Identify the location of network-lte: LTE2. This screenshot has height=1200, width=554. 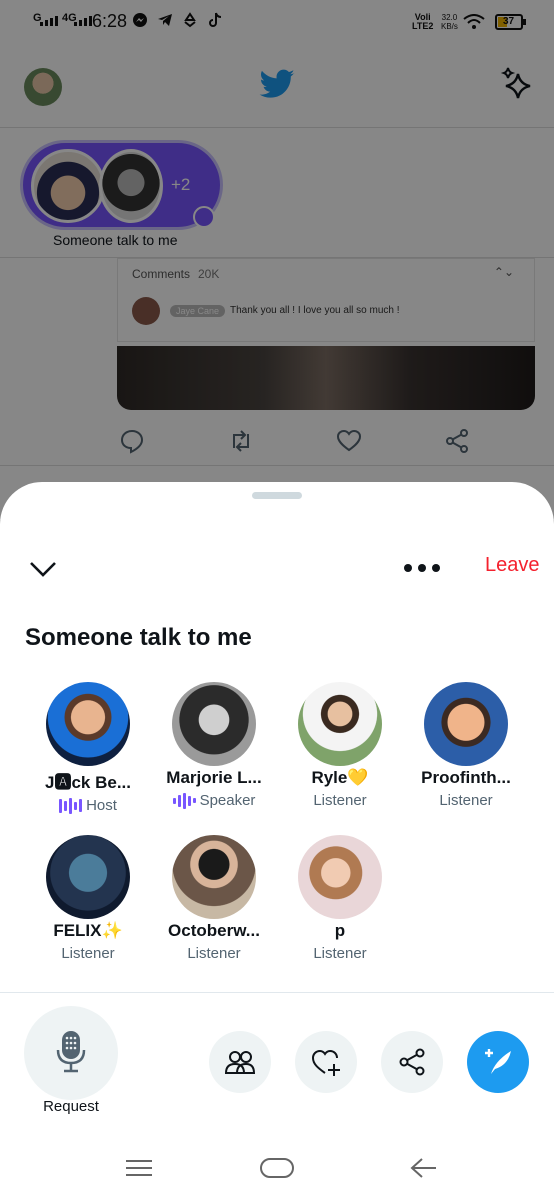
(423, 26).